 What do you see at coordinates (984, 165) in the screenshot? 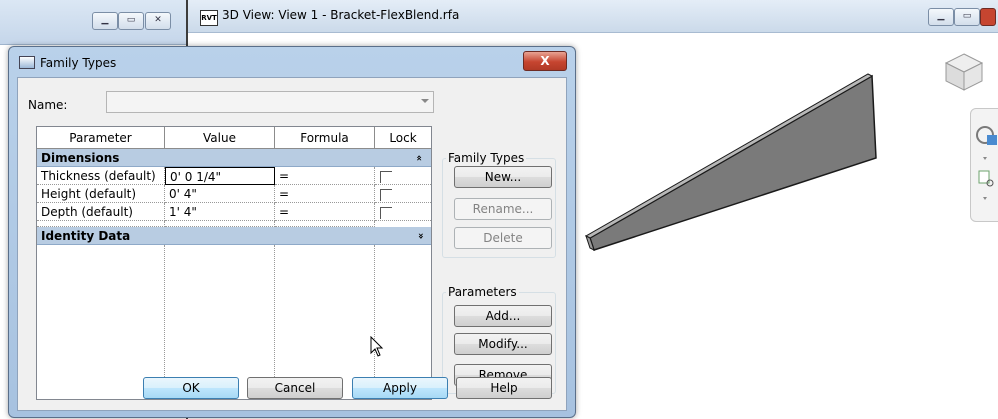
I see `navigation-bar` at bounding box center [984, 165].